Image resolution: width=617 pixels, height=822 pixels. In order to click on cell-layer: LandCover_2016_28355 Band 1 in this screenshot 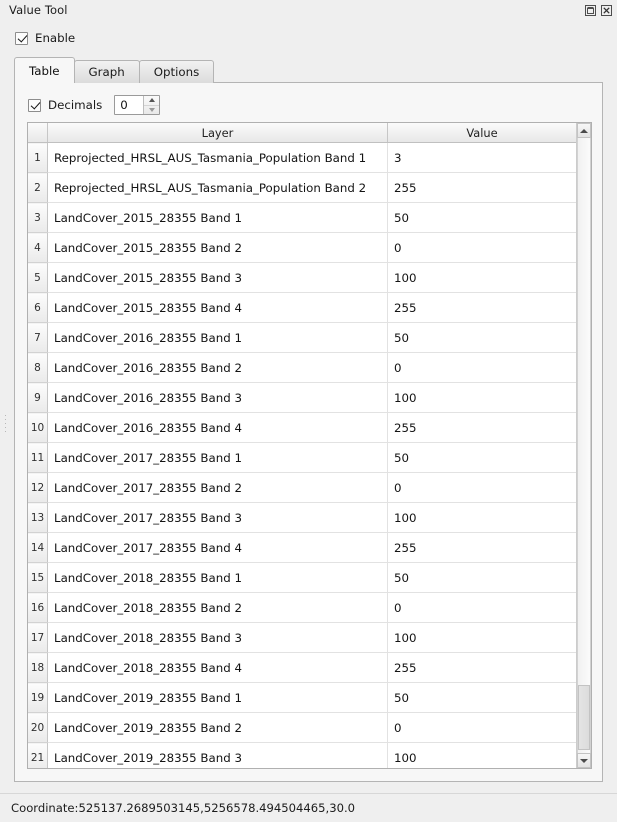, I will do `click(217, 337)`.